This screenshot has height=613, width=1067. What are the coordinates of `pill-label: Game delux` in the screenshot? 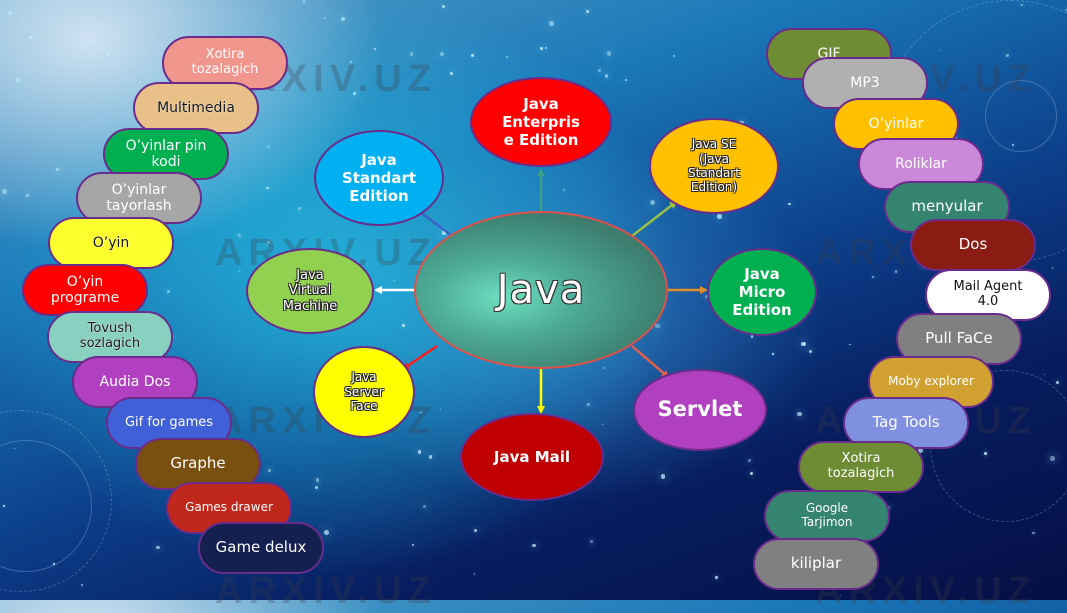 It's located at (261, 547).